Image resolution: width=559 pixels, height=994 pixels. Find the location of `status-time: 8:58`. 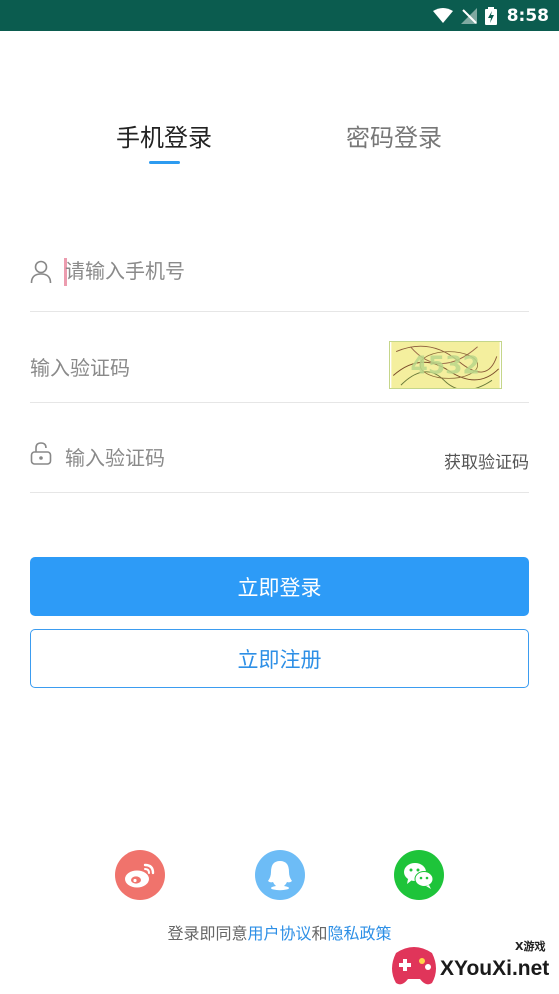

status-time: 8:58 is located at coordinates (527, 15).